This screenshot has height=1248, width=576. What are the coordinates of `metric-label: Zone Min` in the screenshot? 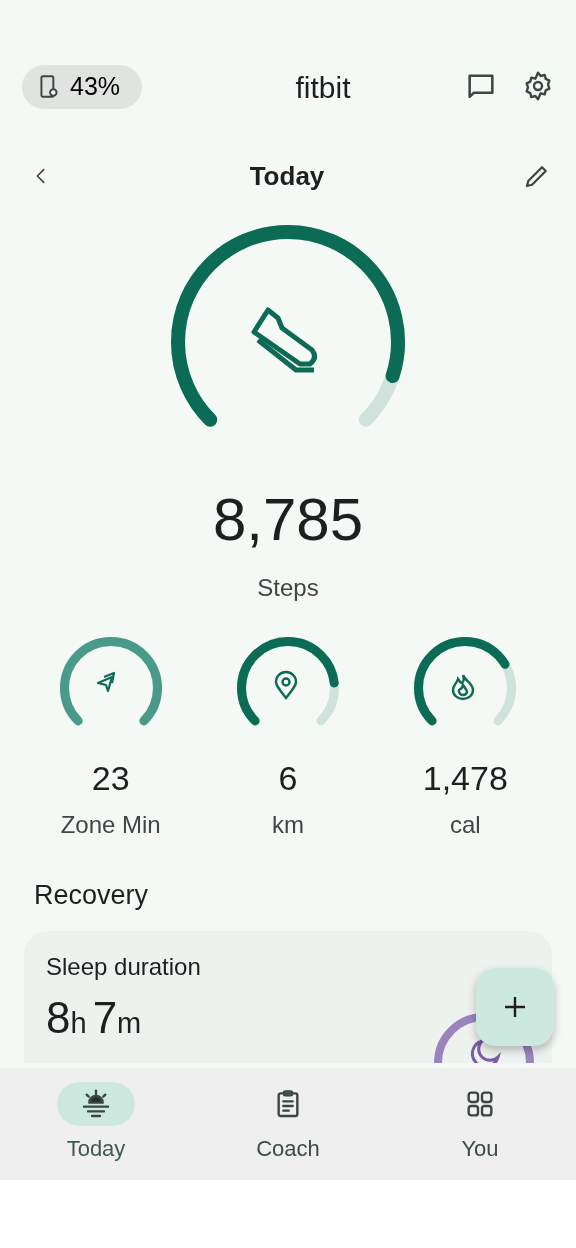 It's located at (110, 824).